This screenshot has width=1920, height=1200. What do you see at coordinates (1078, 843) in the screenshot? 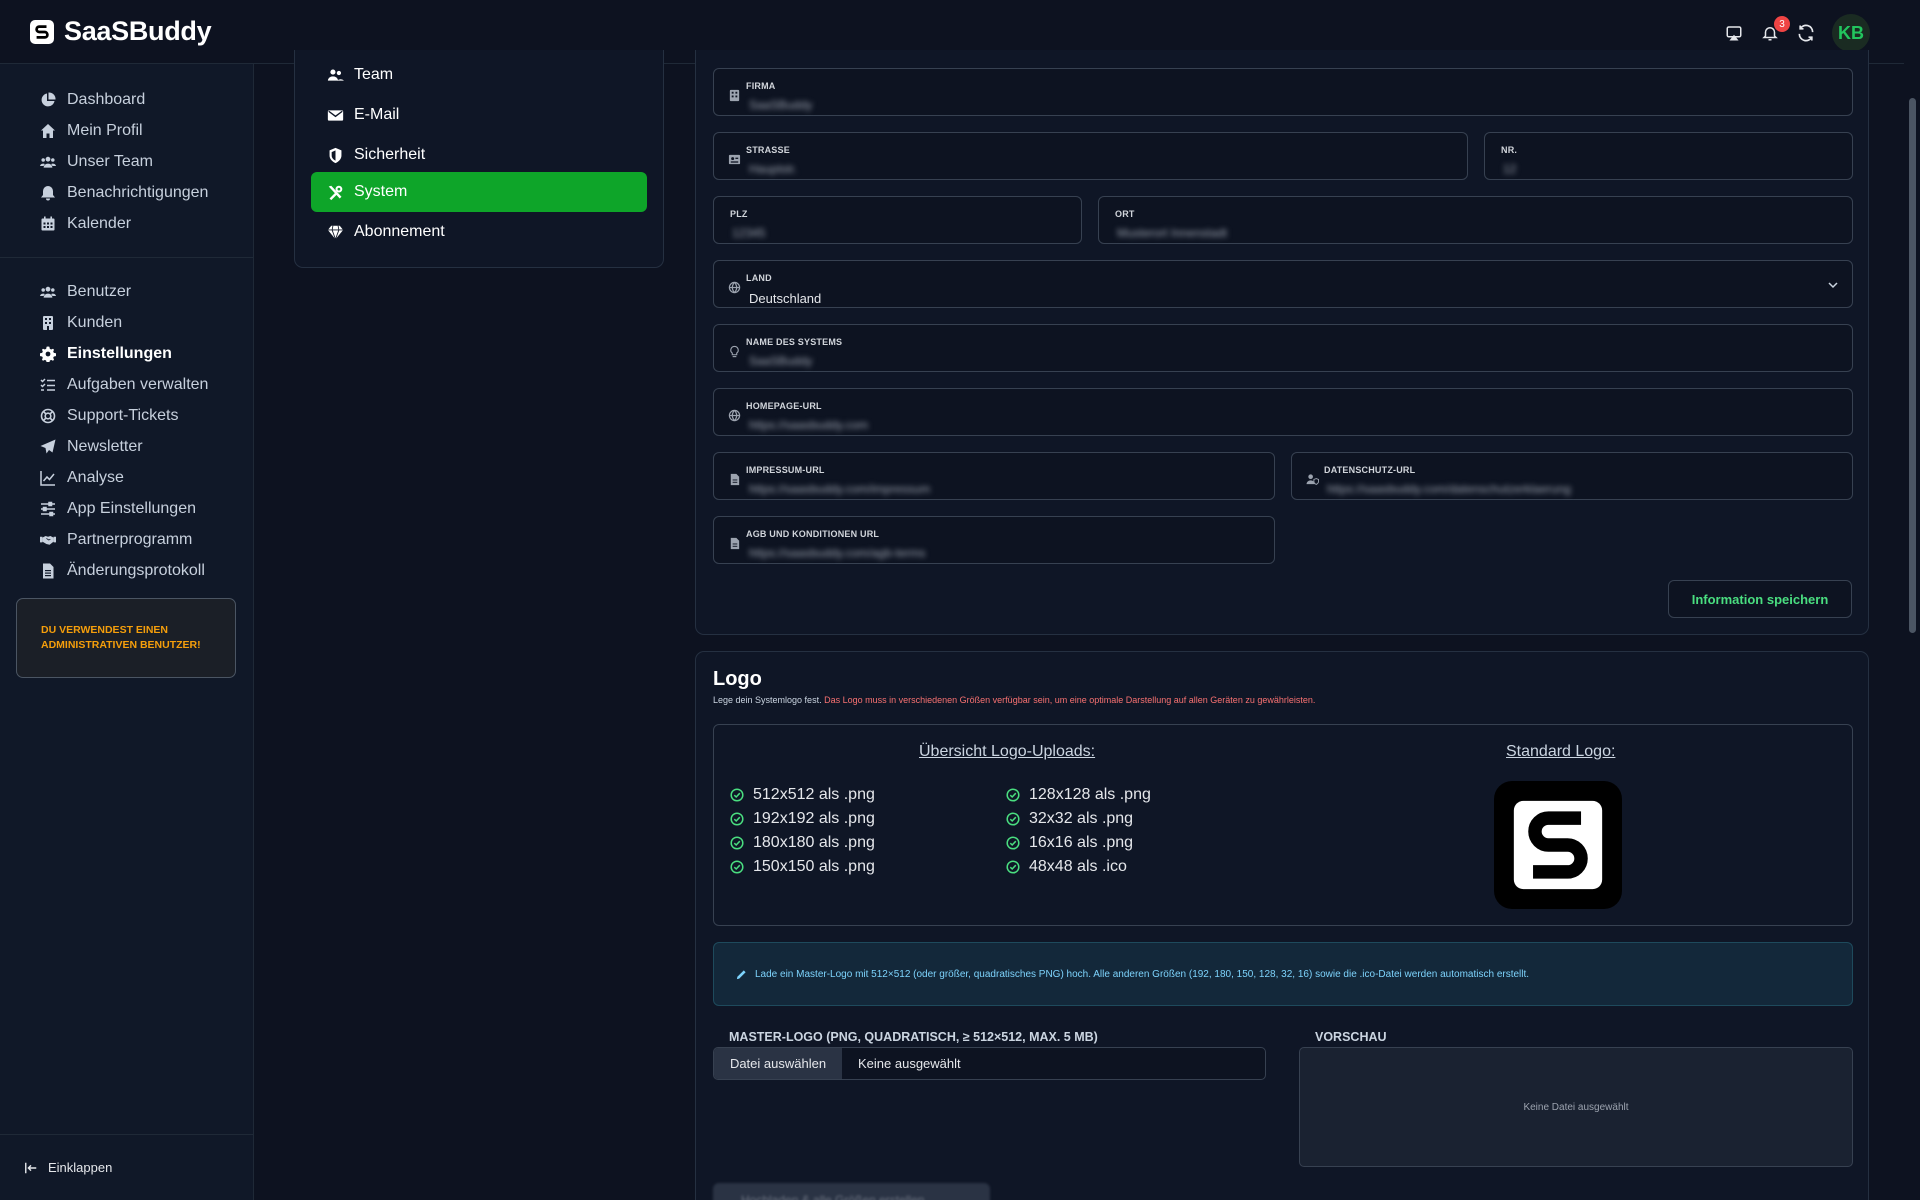
I see `logo-size-item: 16x16 als .png` at bounding box center [1078, 843].